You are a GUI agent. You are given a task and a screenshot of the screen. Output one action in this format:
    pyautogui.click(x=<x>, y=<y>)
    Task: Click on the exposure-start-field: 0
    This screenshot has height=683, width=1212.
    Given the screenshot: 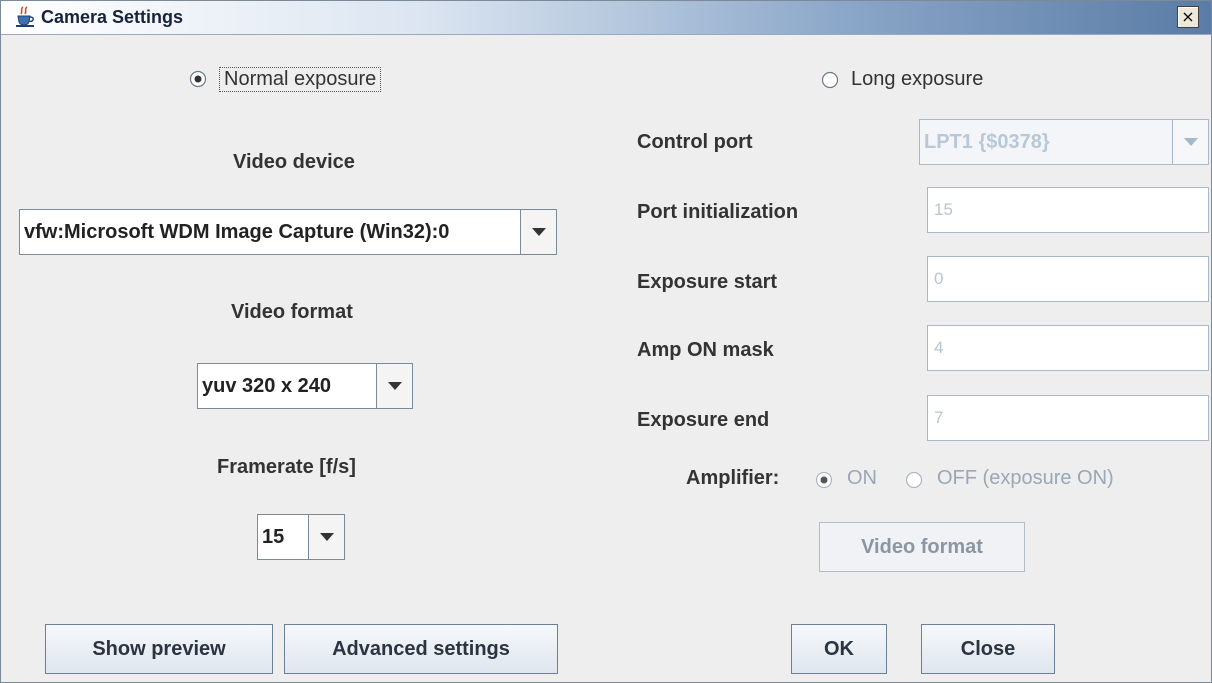 What is the action you would take?
    pyautogui.click(x=1068, y=279)
    